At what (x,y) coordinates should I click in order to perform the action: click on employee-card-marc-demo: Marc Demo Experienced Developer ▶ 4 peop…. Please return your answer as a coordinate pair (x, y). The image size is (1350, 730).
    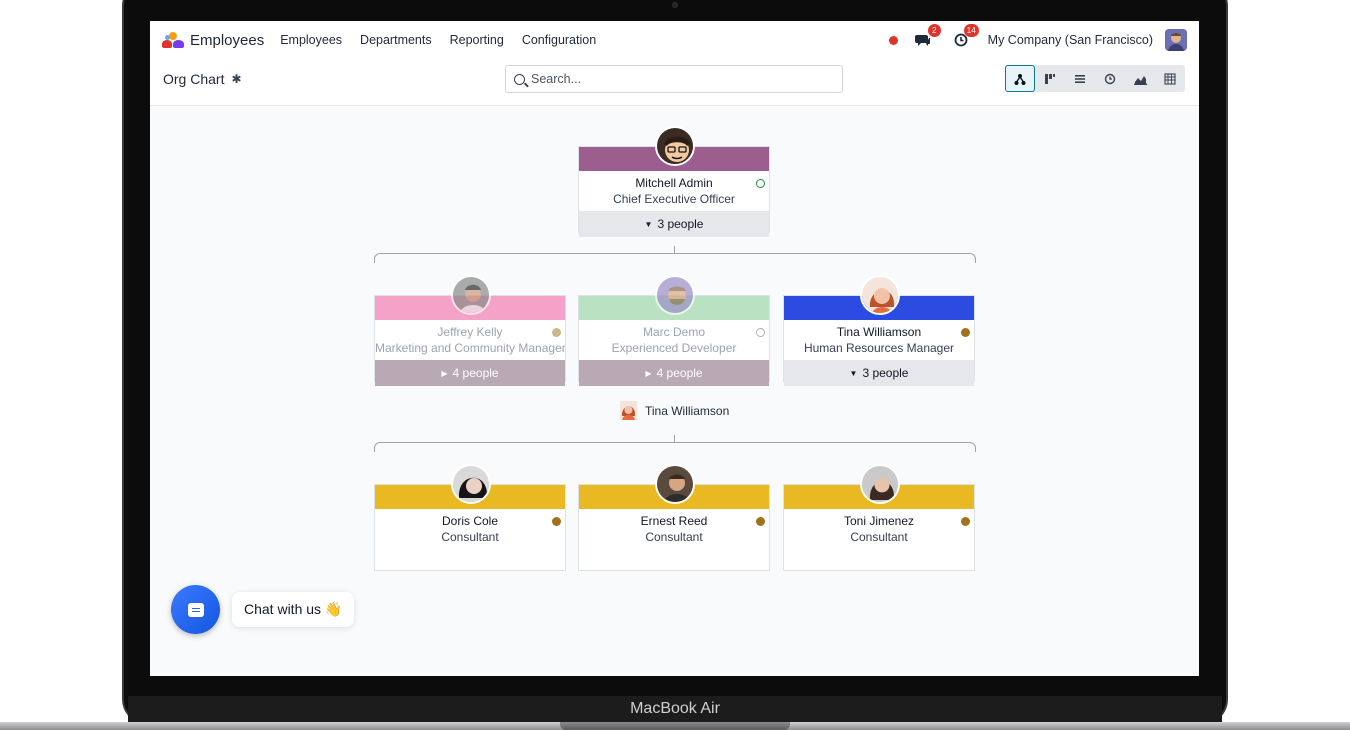
    Looking at the image, I should click on (674, 330).